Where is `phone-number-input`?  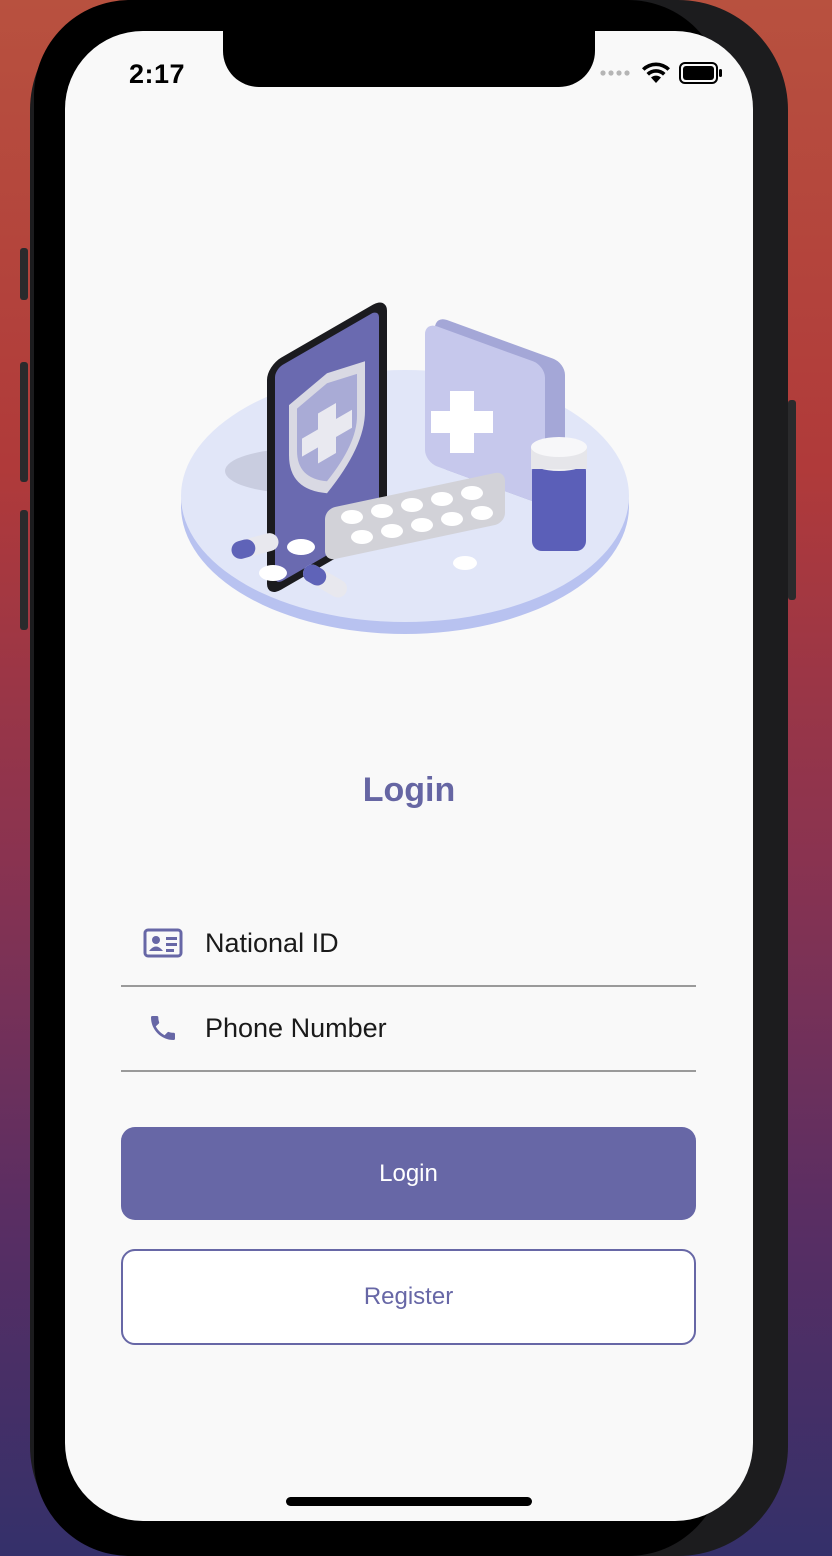 phone-number-input is located at coordinates (450, 1028).